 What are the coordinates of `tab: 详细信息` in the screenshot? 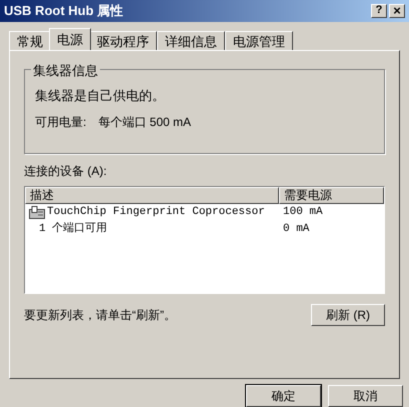 It's located at (191, 40).